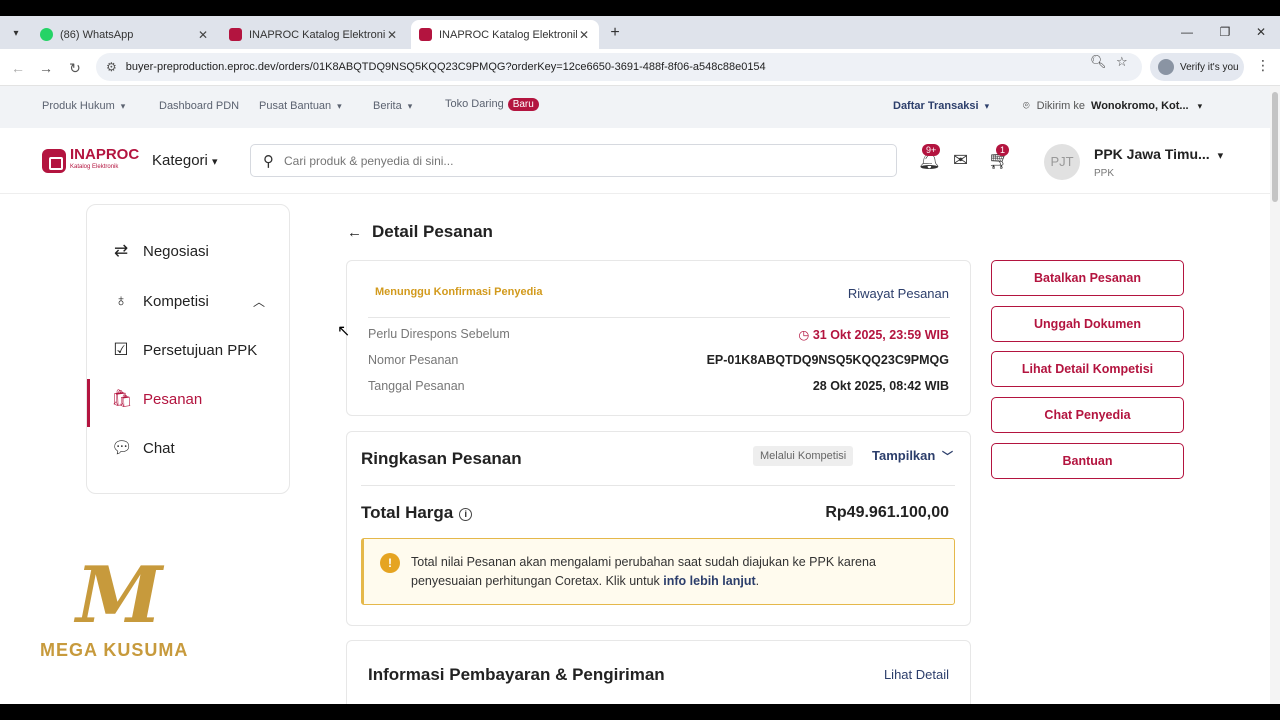 This screenshot has width=1280, height=720. What do you see at coordinates (16, 33) in the screenshot?
I see `tab-search-dropdown-icon: ▾` at bounding box center [16, 33].